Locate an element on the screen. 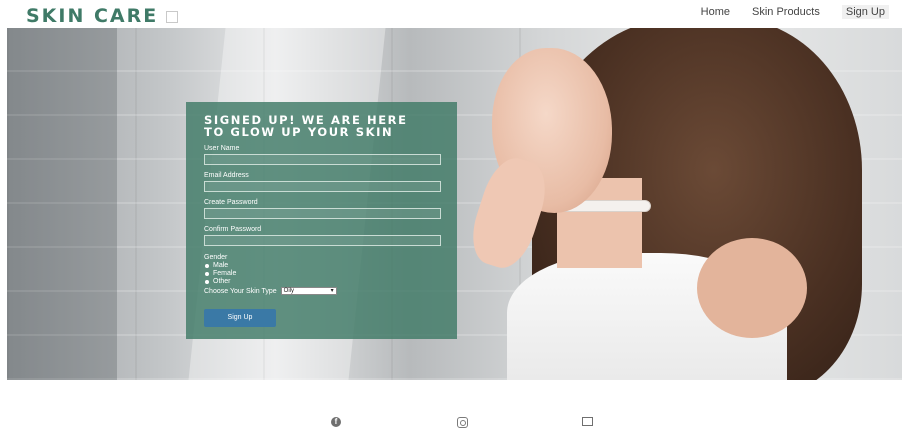 The width and height of the screenshot is (903, 434). nav-skin-products-link: Skin Products is located at coordinates (786, 12).